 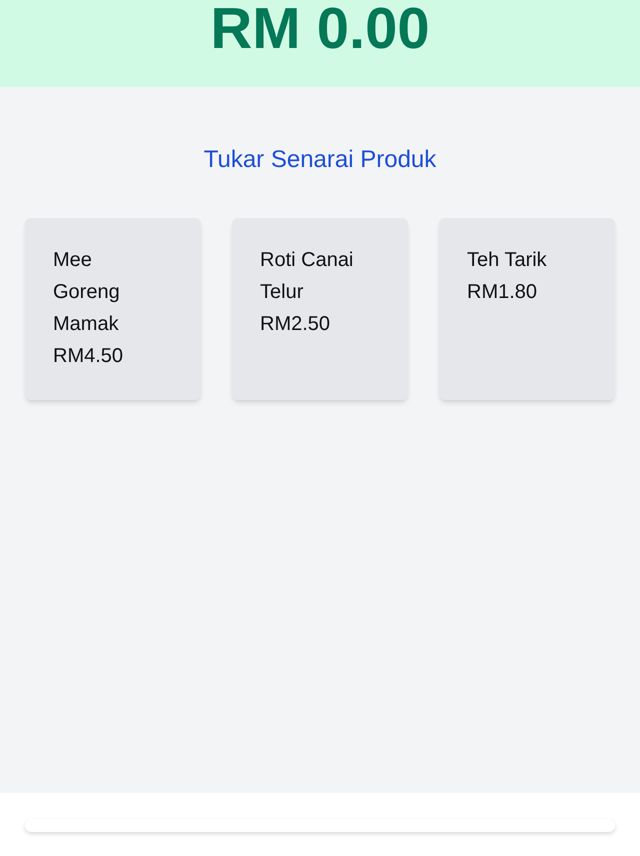 What do you see at coordinates (320, 825) in the screenshot?
I see `bottom-button` at bounding box center [320, 825].